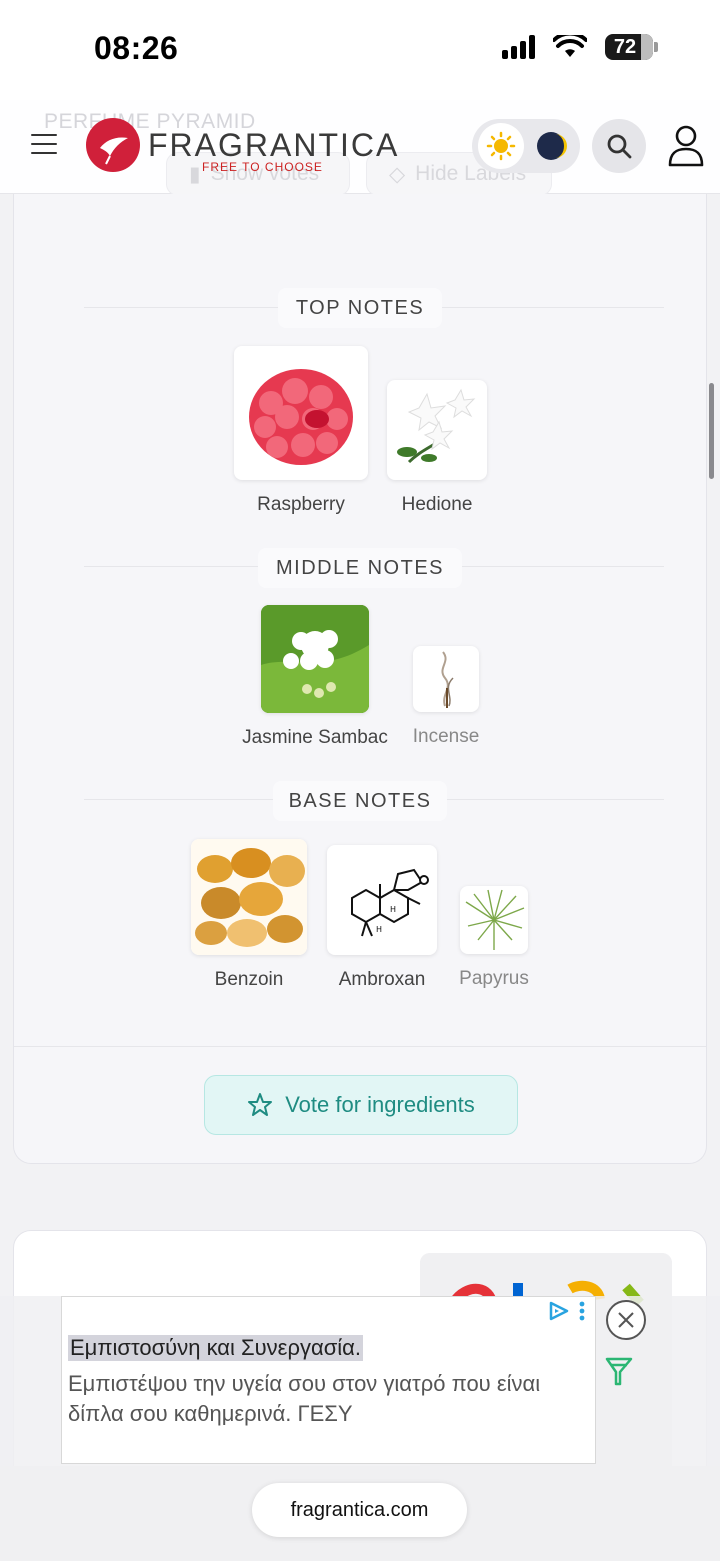 The height and width of the screenshot is (1561, 720). I want to click on note-name: Incense, so click(446, 736).